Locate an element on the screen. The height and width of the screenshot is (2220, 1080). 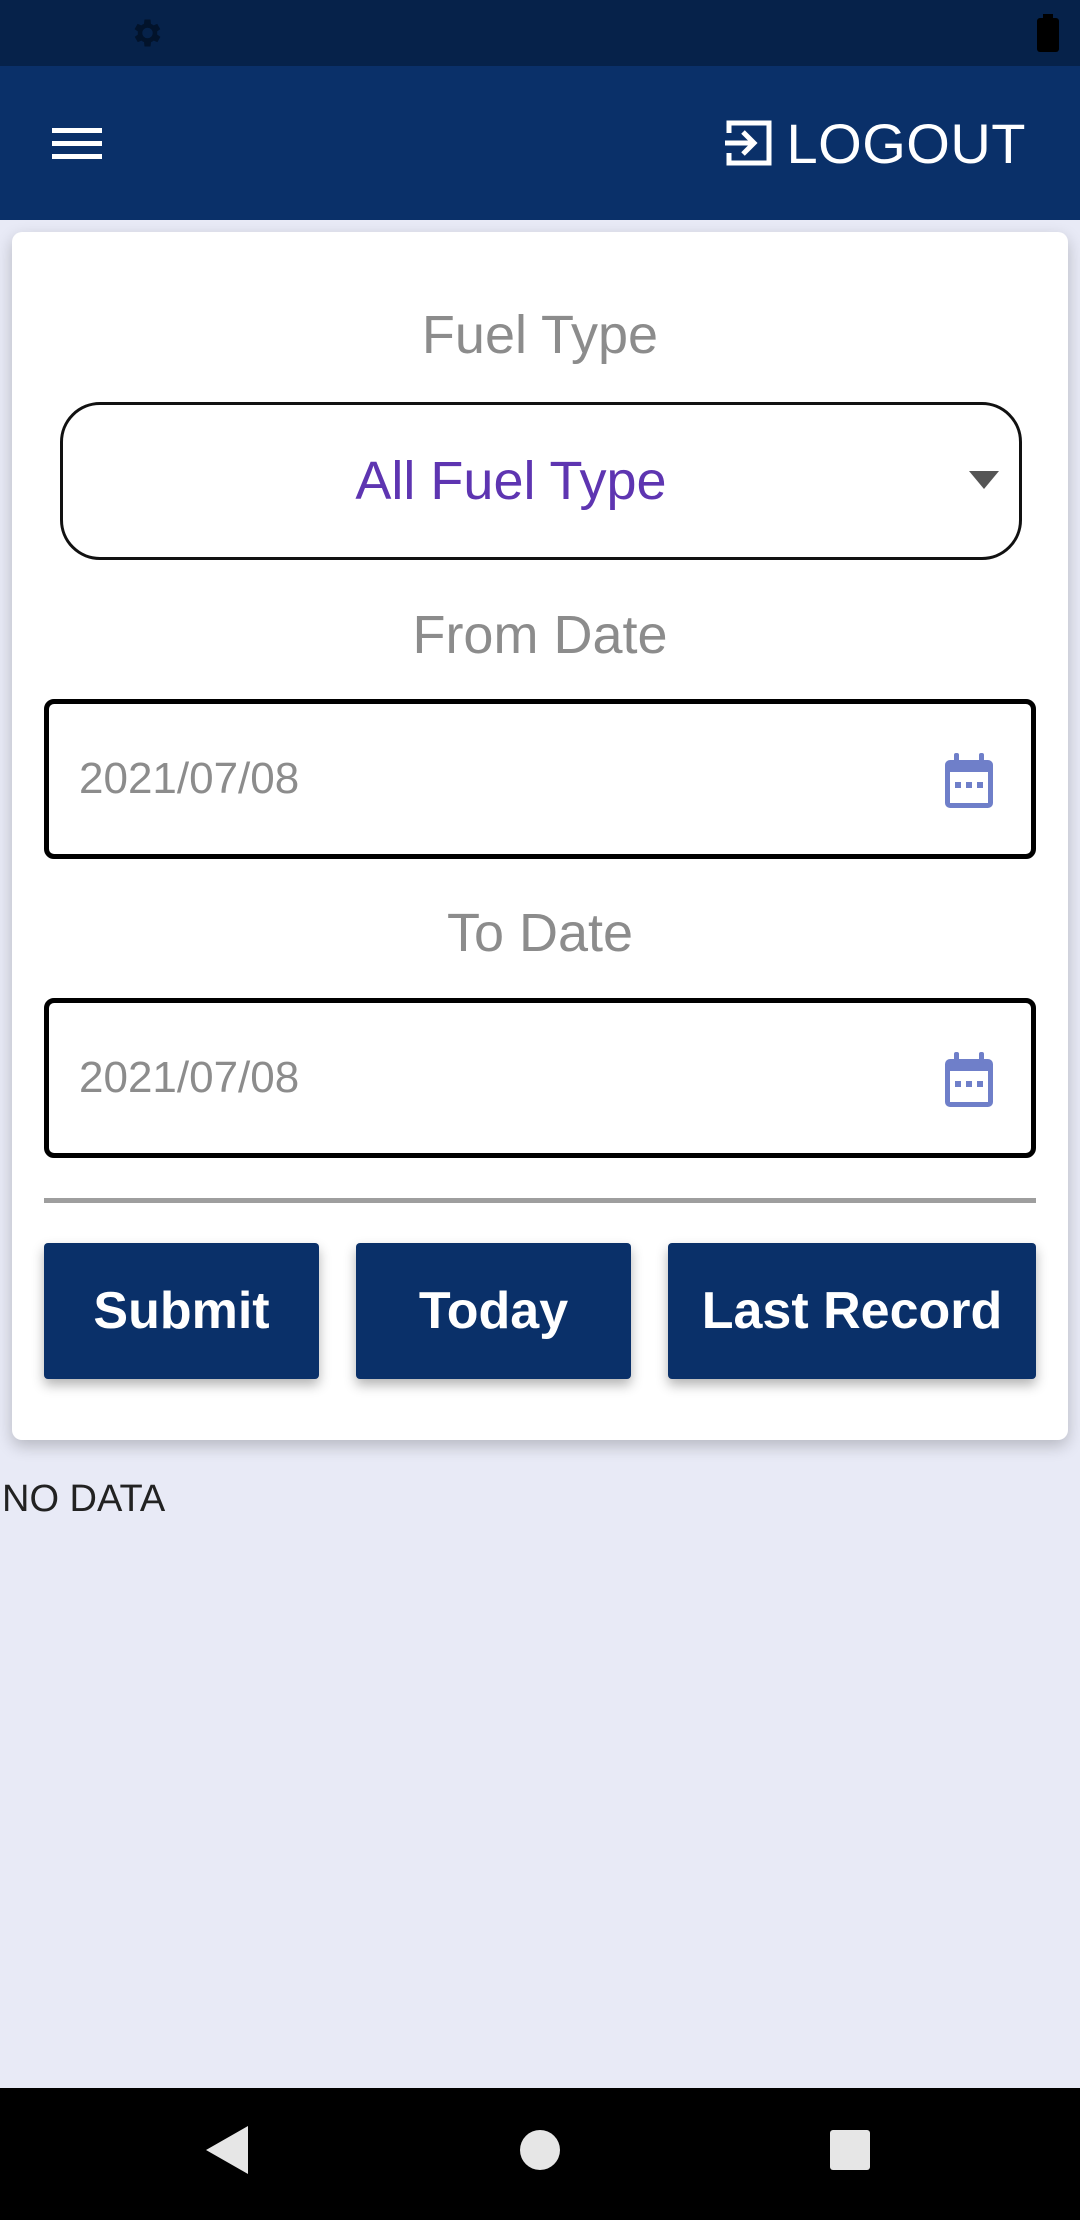
chevron-down-icon is located at coordinates (984, 480).